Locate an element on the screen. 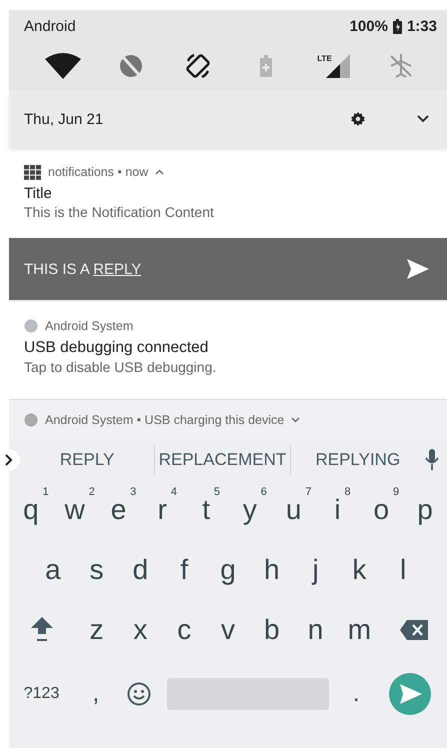 Image resolution: width=447 pixels, height=748 pixels. key-hint: 3 is located at coordinates (133, 492).